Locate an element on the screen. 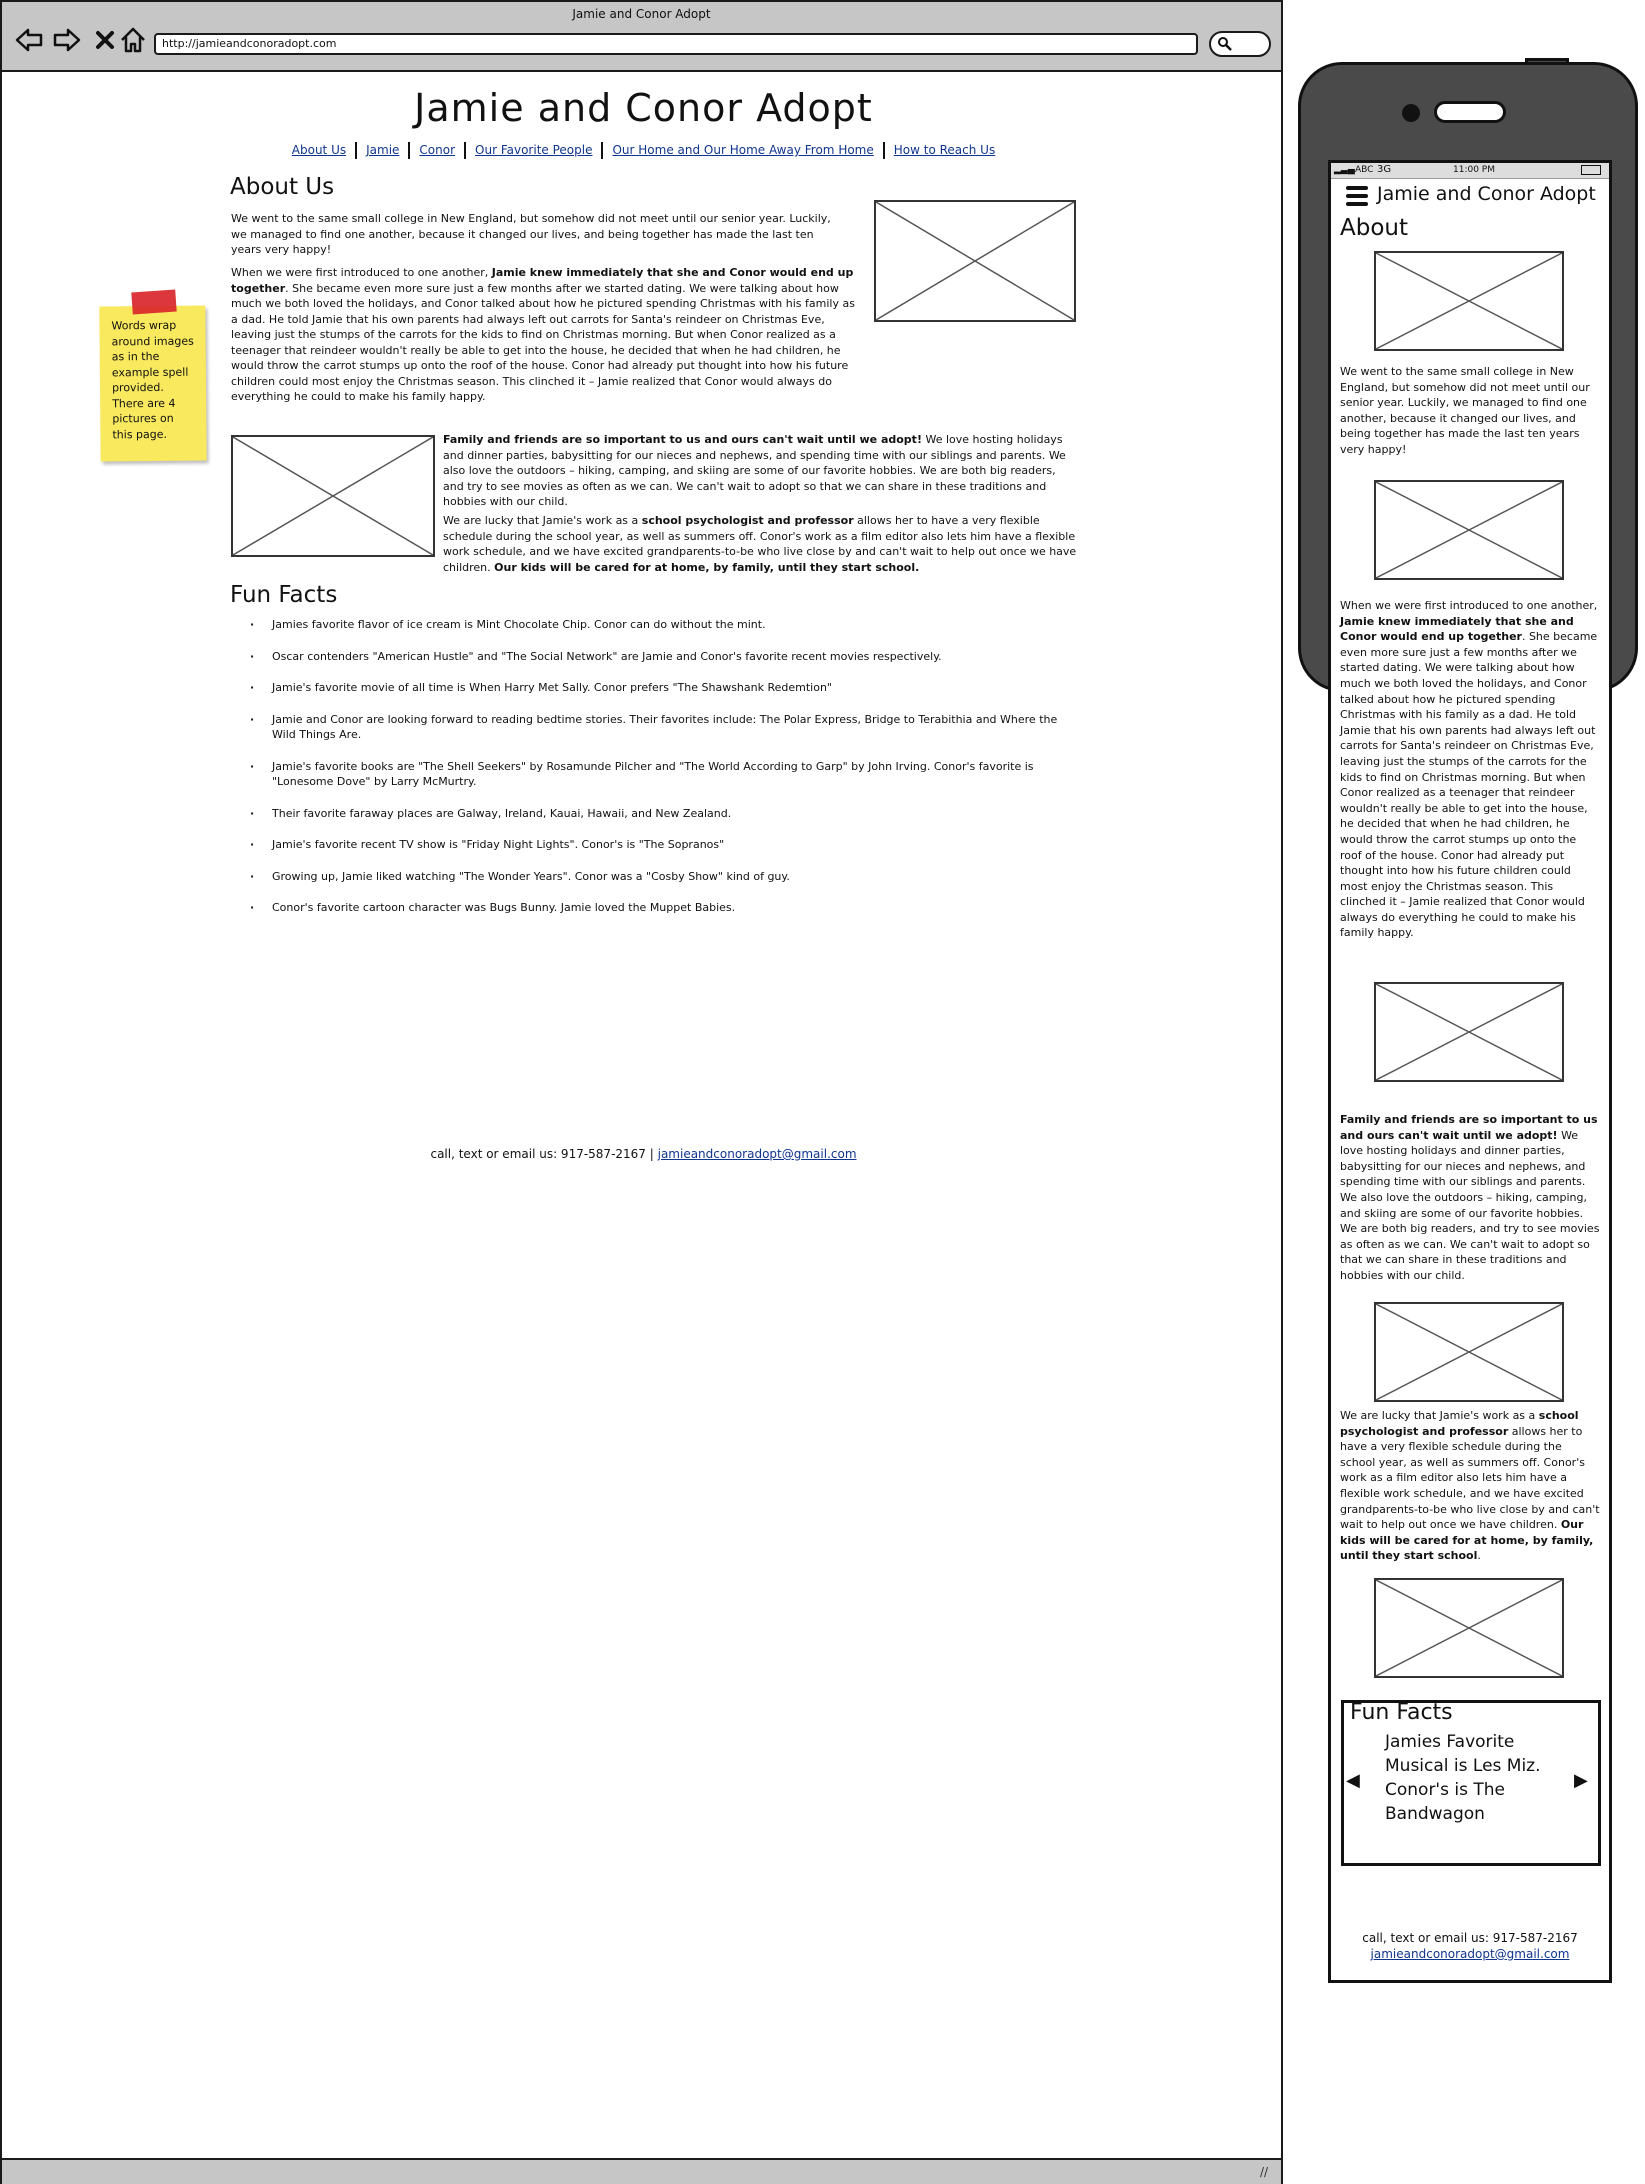  footer-email-link: jamieandconoradopt@gmail.com is located at coordinates (757, 1154).